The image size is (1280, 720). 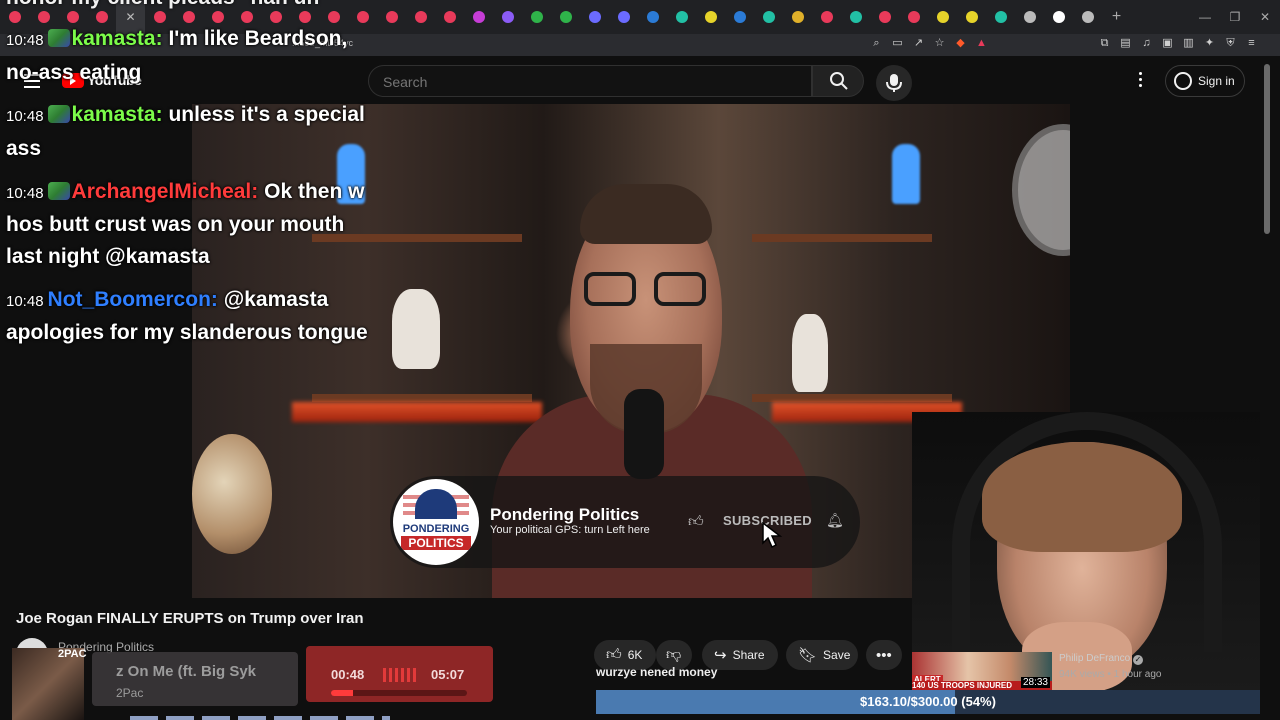 I want to click on led-strip, so click(x=417, y=412).